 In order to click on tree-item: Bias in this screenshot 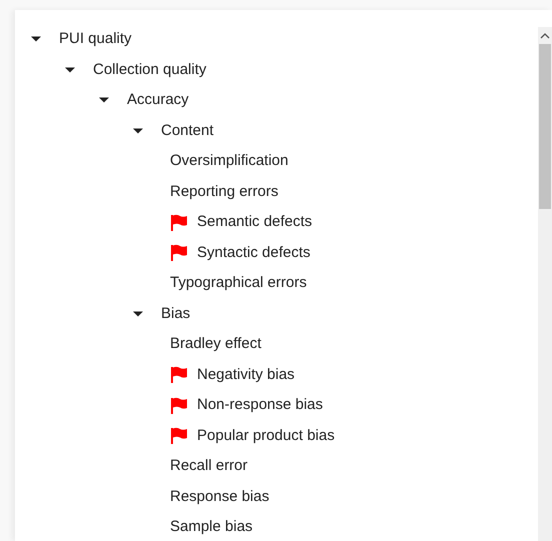, I will do `click(175, 313)`.